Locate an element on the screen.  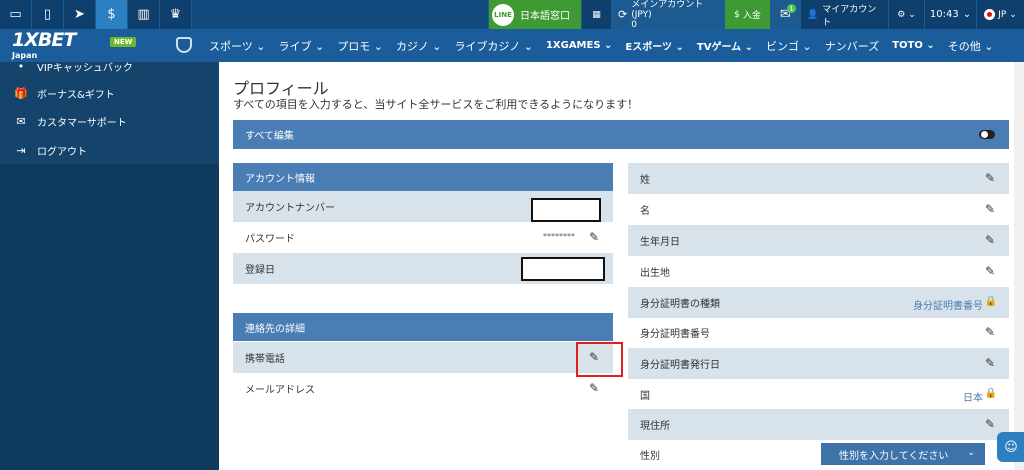
edit-all-toggle is located at coordinates (987, 134).